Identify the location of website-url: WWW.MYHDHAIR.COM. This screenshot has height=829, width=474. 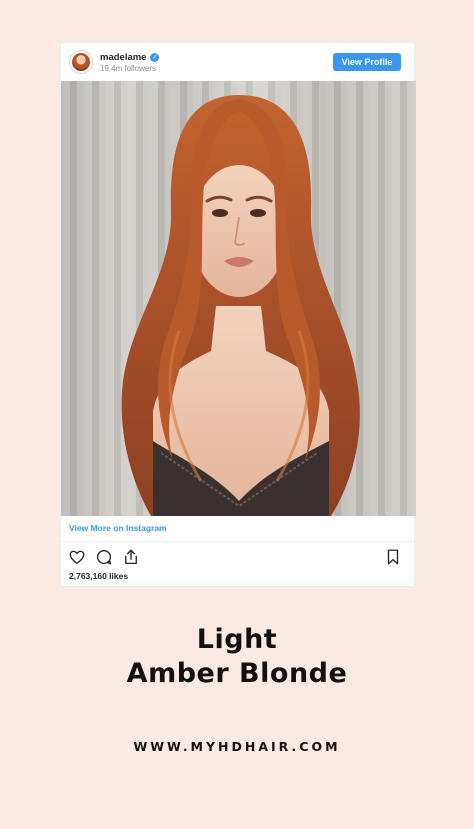
(237, 746).